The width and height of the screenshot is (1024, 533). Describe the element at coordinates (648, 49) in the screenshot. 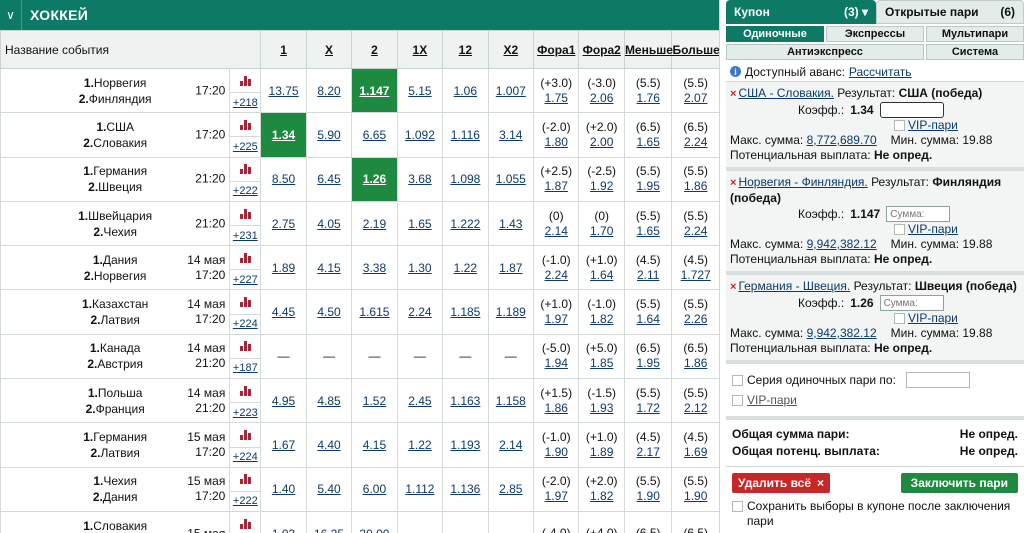

I see `col-under: Меньше` at that location.